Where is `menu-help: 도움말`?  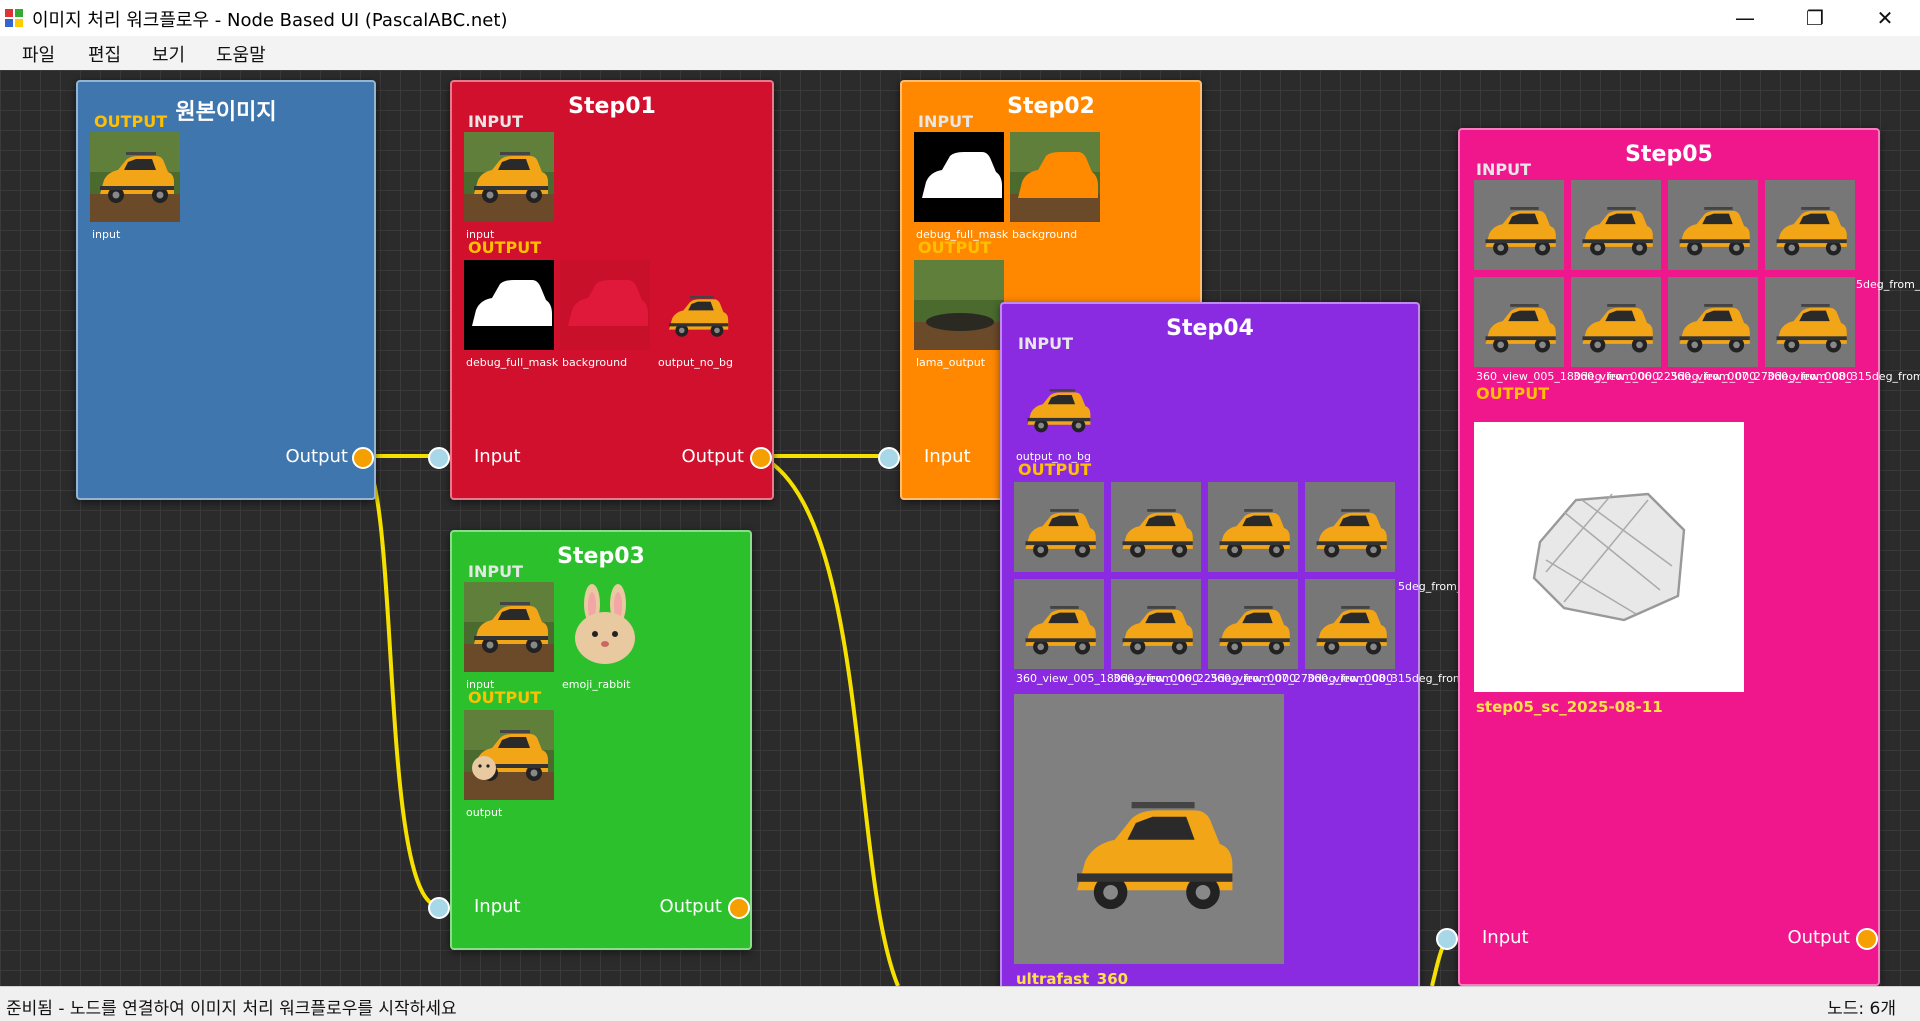
menu-help: 도움말 is located at coordinates (241, 54).